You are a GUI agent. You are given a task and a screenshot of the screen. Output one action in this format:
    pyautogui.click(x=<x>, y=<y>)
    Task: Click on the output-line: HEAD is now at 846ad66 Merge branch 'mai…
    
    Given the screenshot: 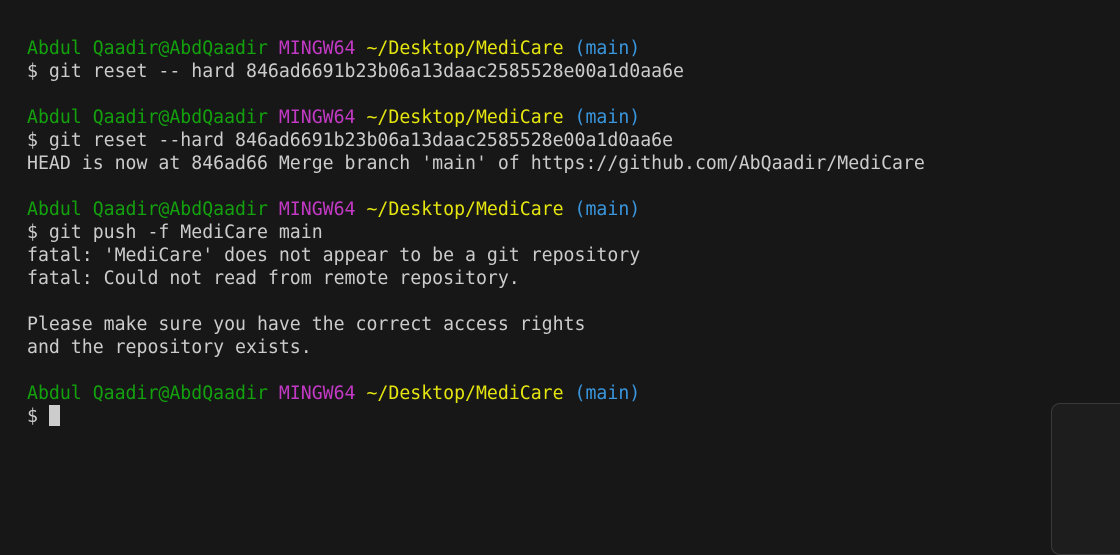 What is the action you would take?
    pyautogui.click(x=476, y=163)
    